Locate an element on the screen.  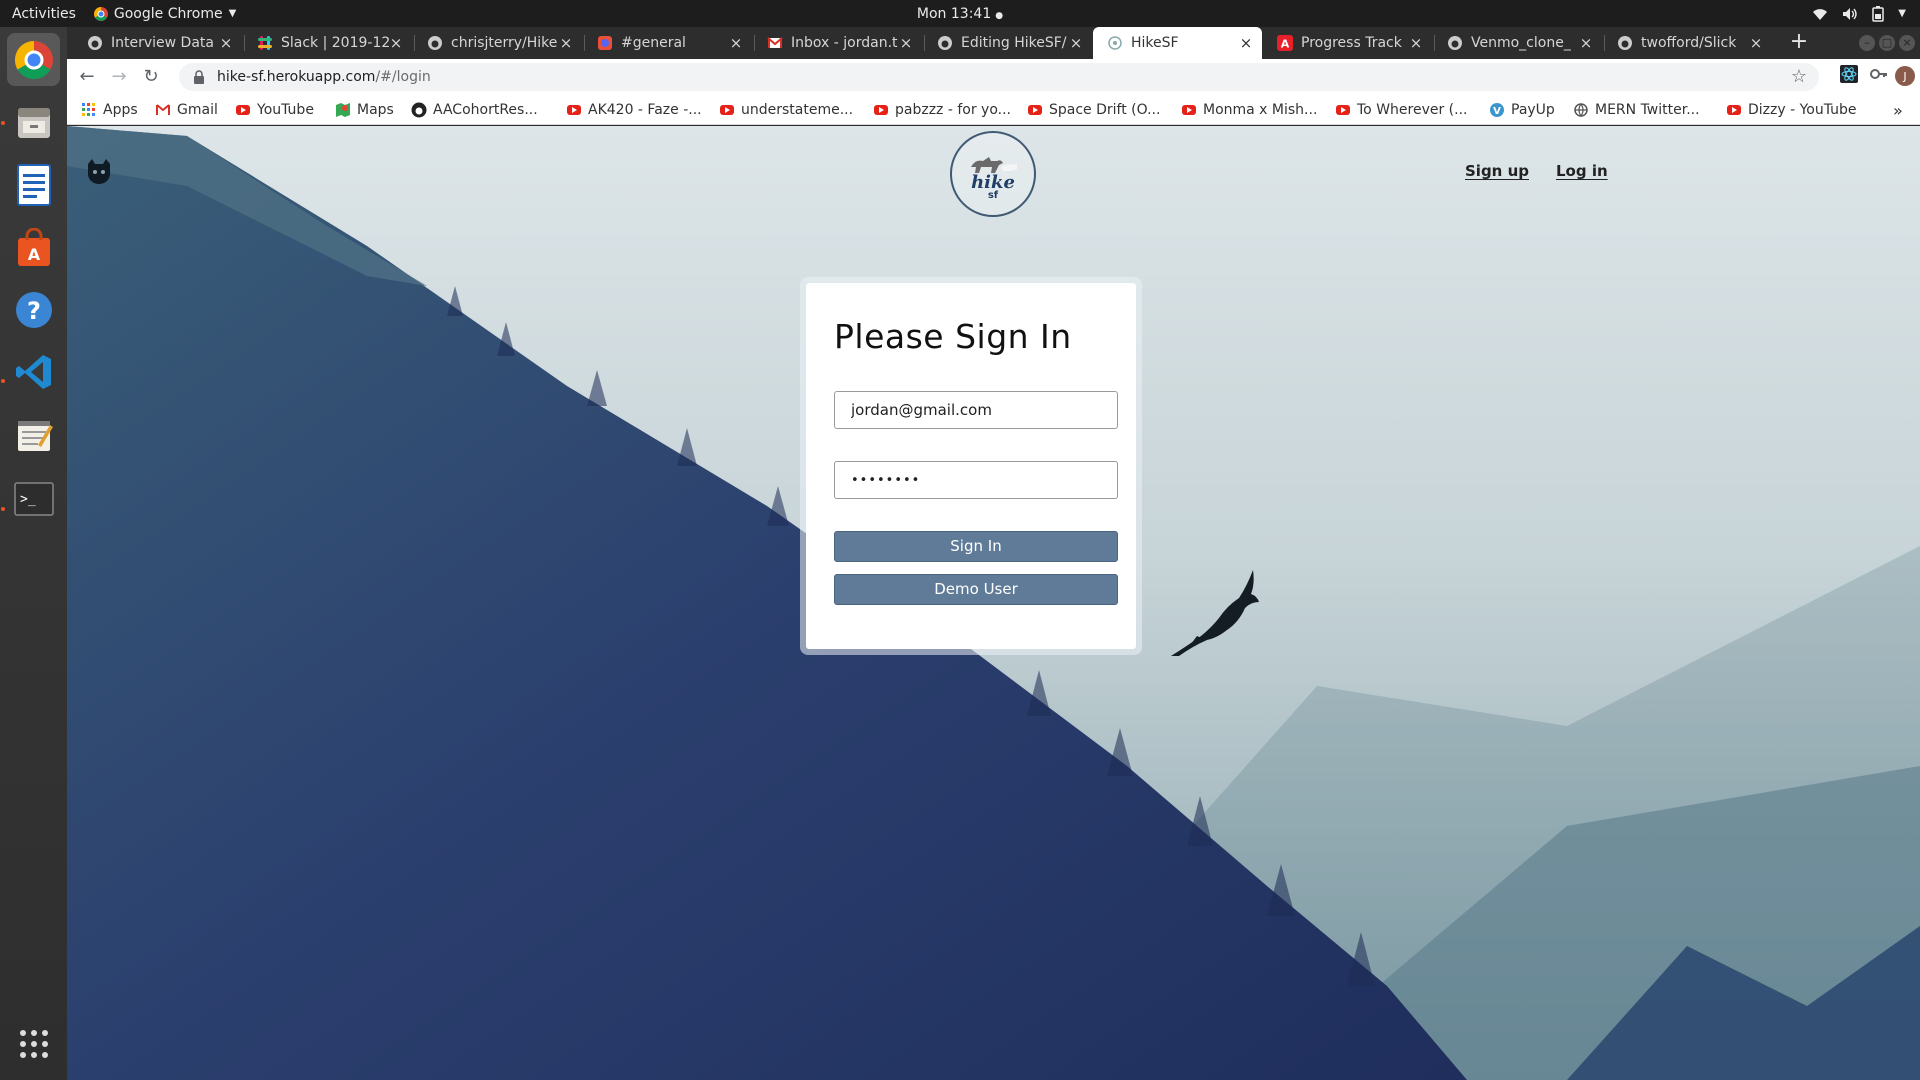
tab: #general × is located at coordinates (667, 43).